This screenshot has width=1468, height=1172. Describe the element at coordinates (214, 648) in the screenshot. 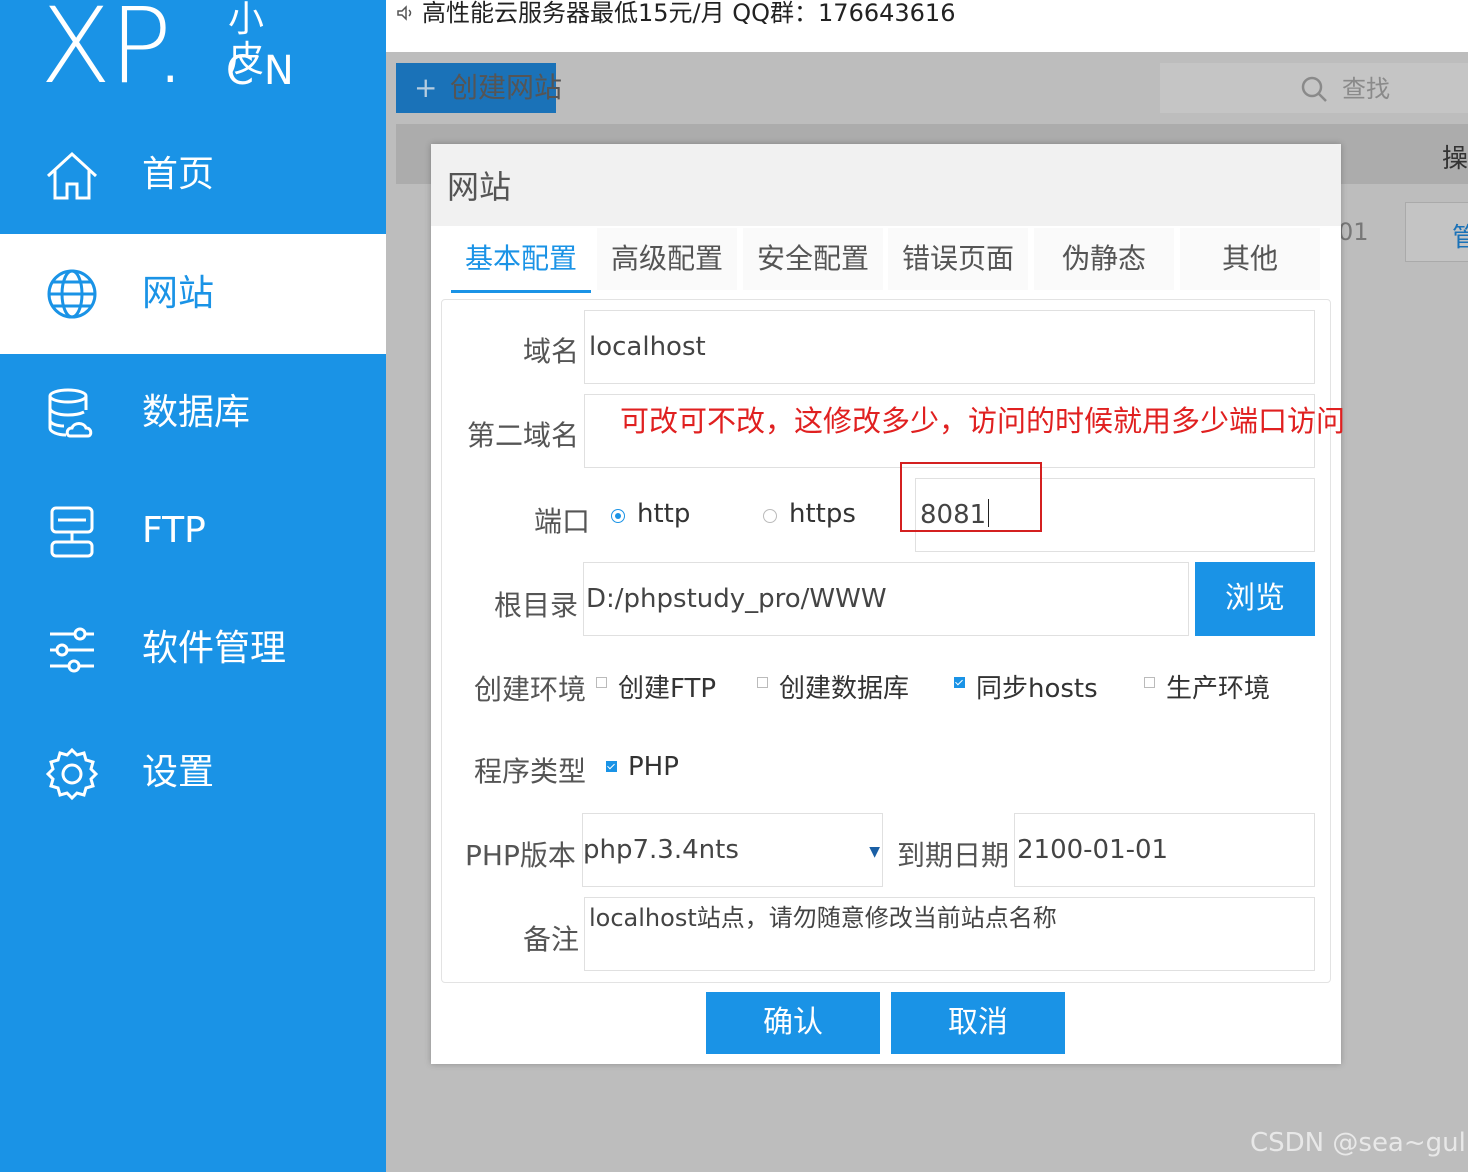

I see `sidebar-item-label: 软件管理` at that location.